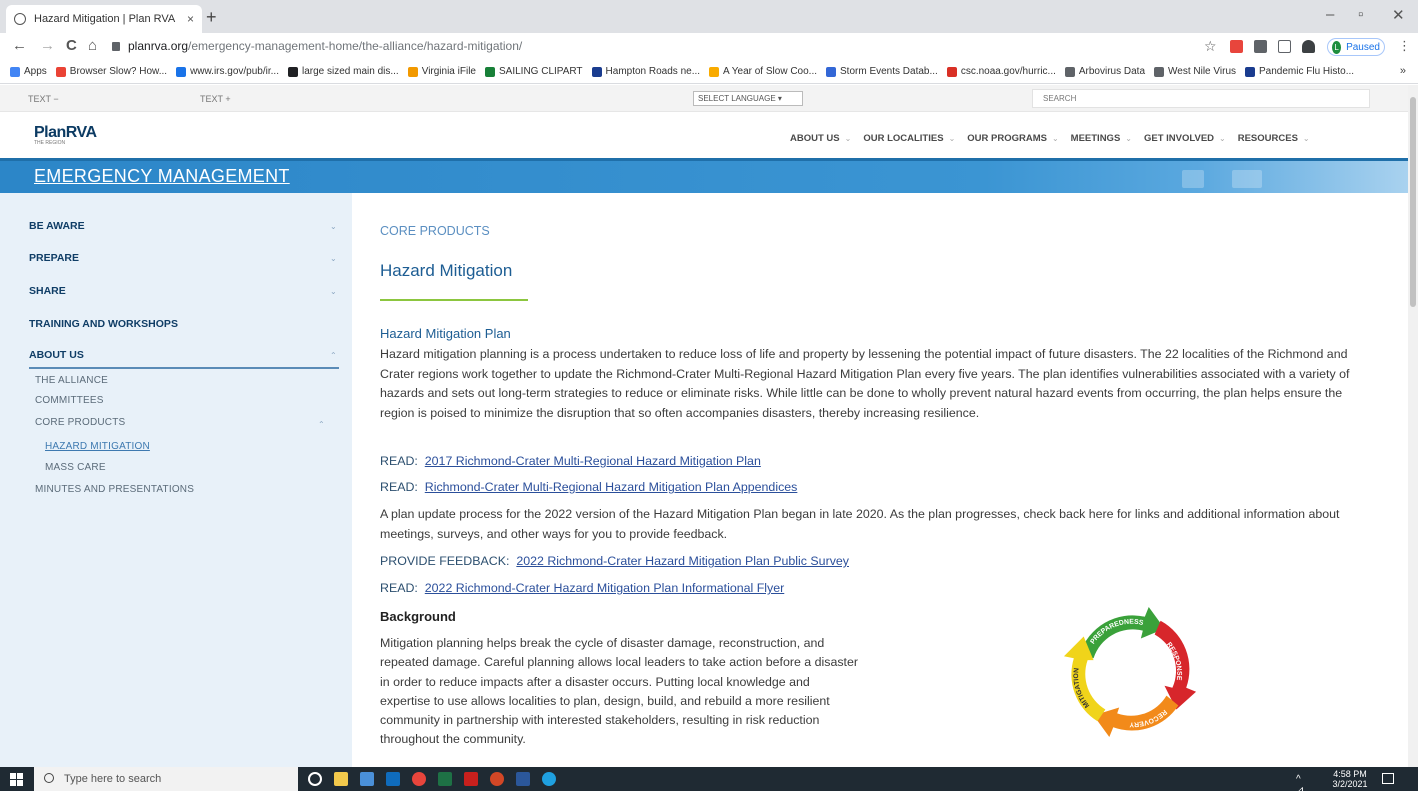  Describe the element at coordinates (315, 779) in the screenshot. I see `task-view-icon` at that location.